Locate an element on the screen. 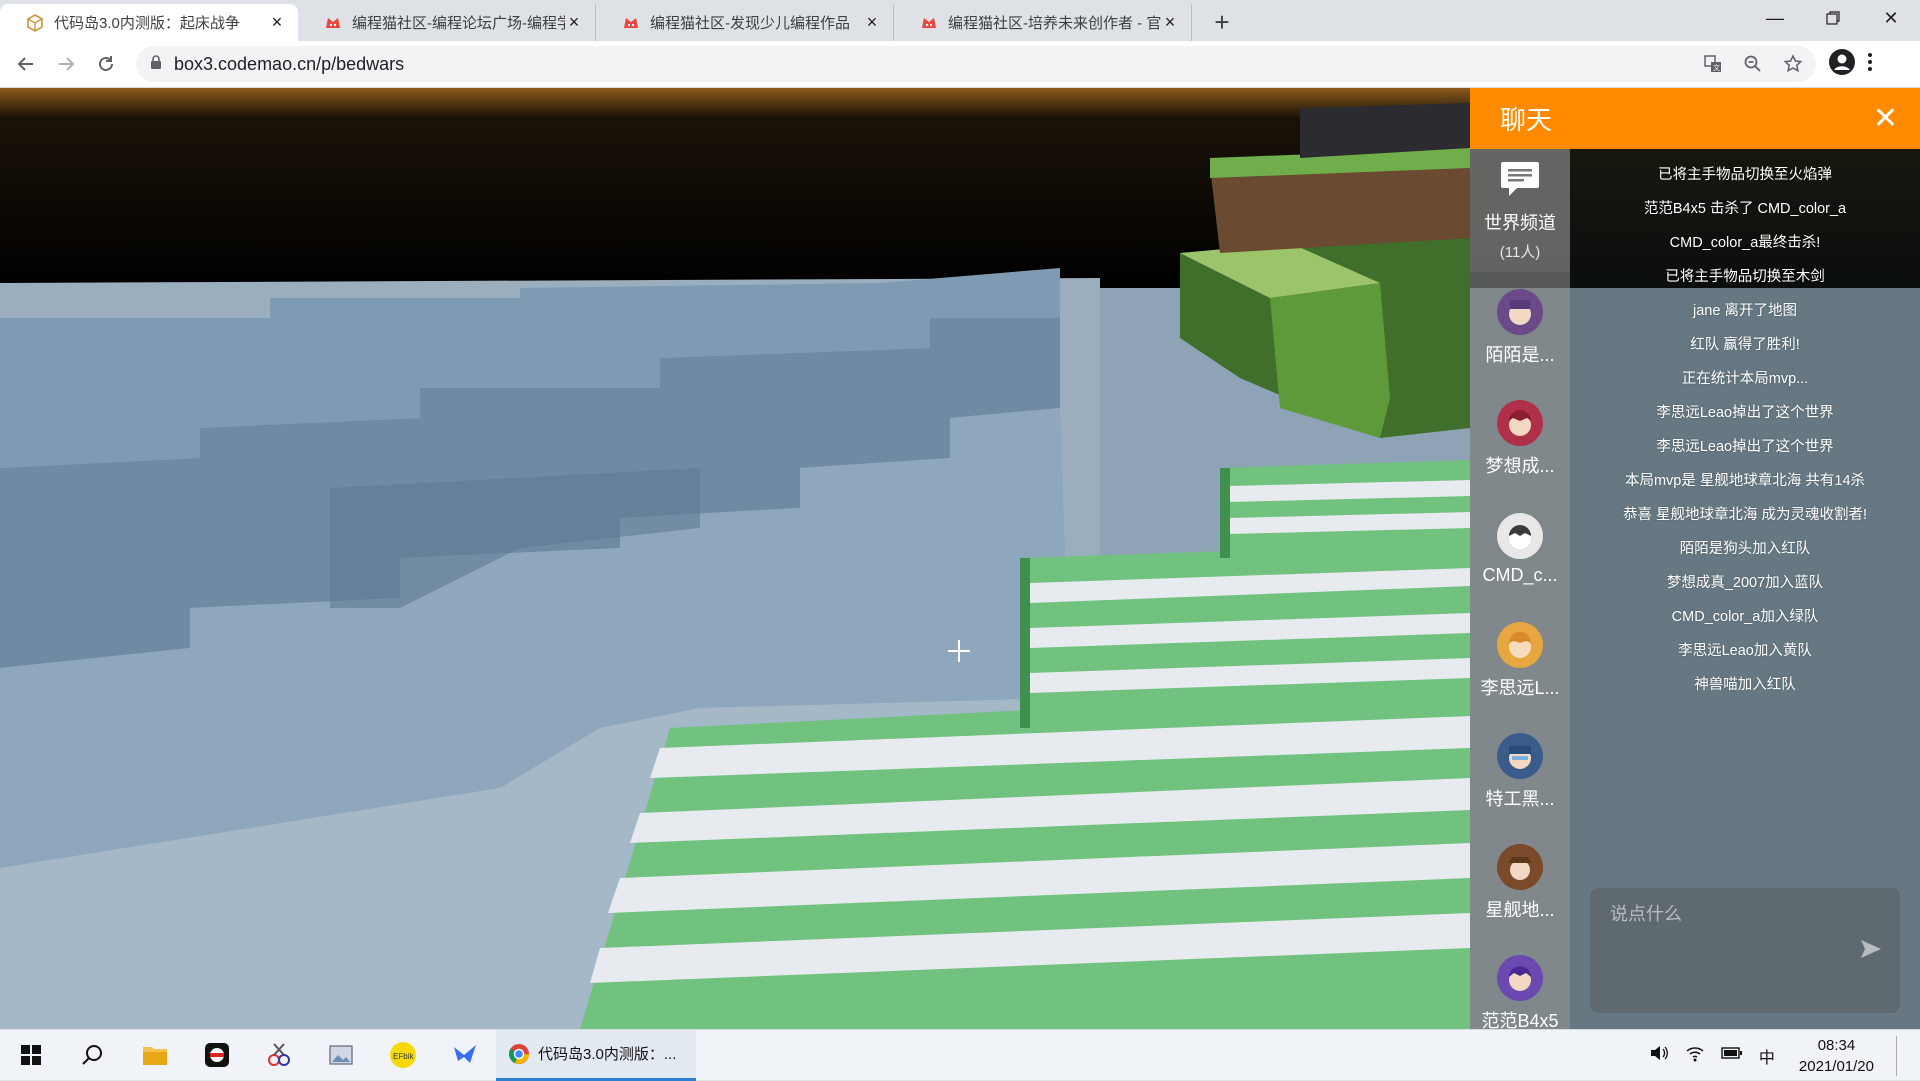  address-bar: box3.codemao.cn/p/bedwars 文 is located at coordinates (976, 64).